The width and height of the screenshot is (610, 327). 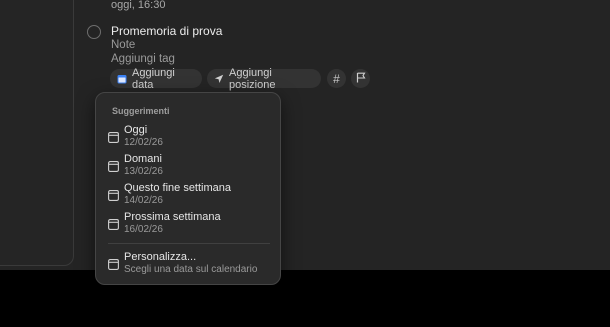 I want to click on suggestion-label: Questo fine settimana, so click(x=178, y=188).